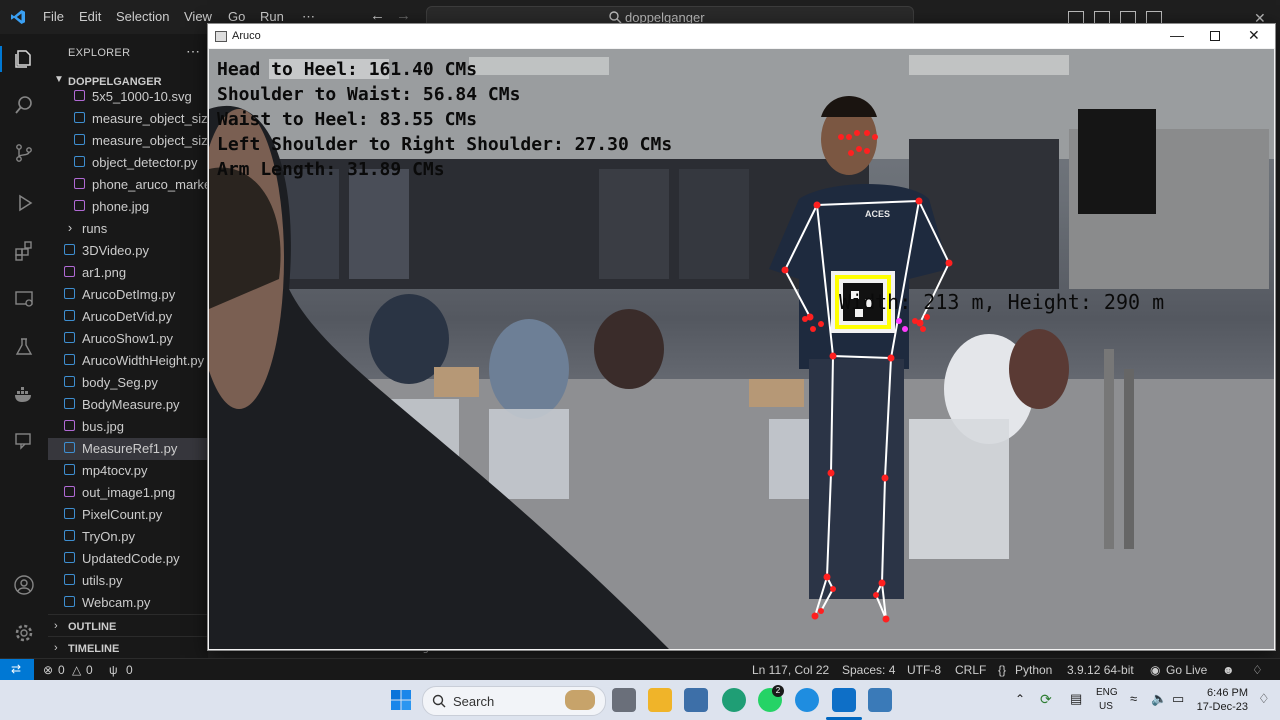 This screenshot has width=1280, height=720. What do you see at coordinates (128, 515) in the screenshot?
I see `file-tree-item: PixelCount.py` at bounding box center [128, 515].